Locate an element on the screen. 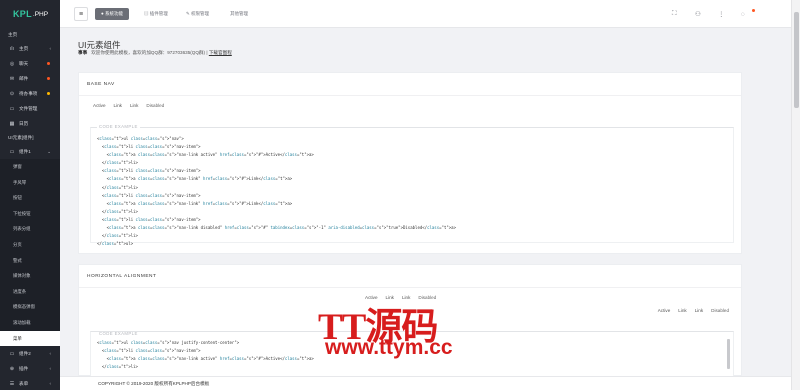  base-nav-demo: Active Link Link Disabled is located at coordinates (128, 105).